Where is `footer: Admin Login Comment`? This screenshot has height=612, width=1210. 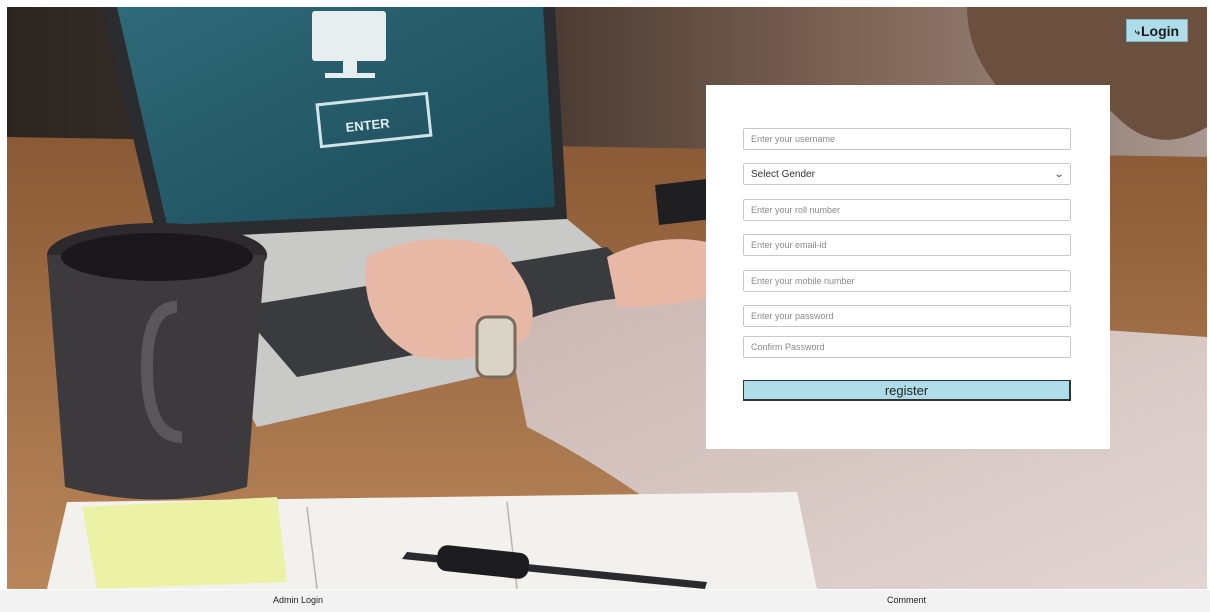
footer: Admin Login Comment is located at coordinates (605, 601).